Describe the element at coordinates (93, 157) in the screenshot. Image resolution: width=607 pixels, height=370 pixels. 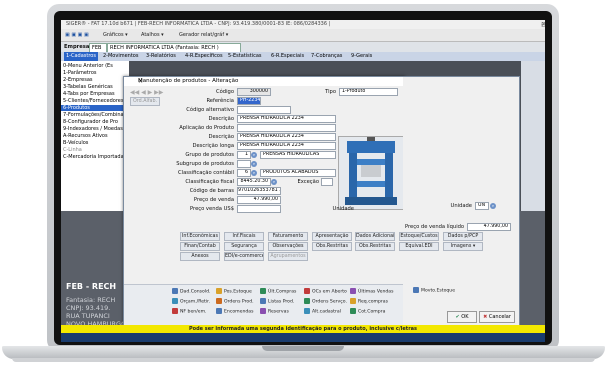
I see `sidebar-item: C-Mercadoria Importada` at that location.